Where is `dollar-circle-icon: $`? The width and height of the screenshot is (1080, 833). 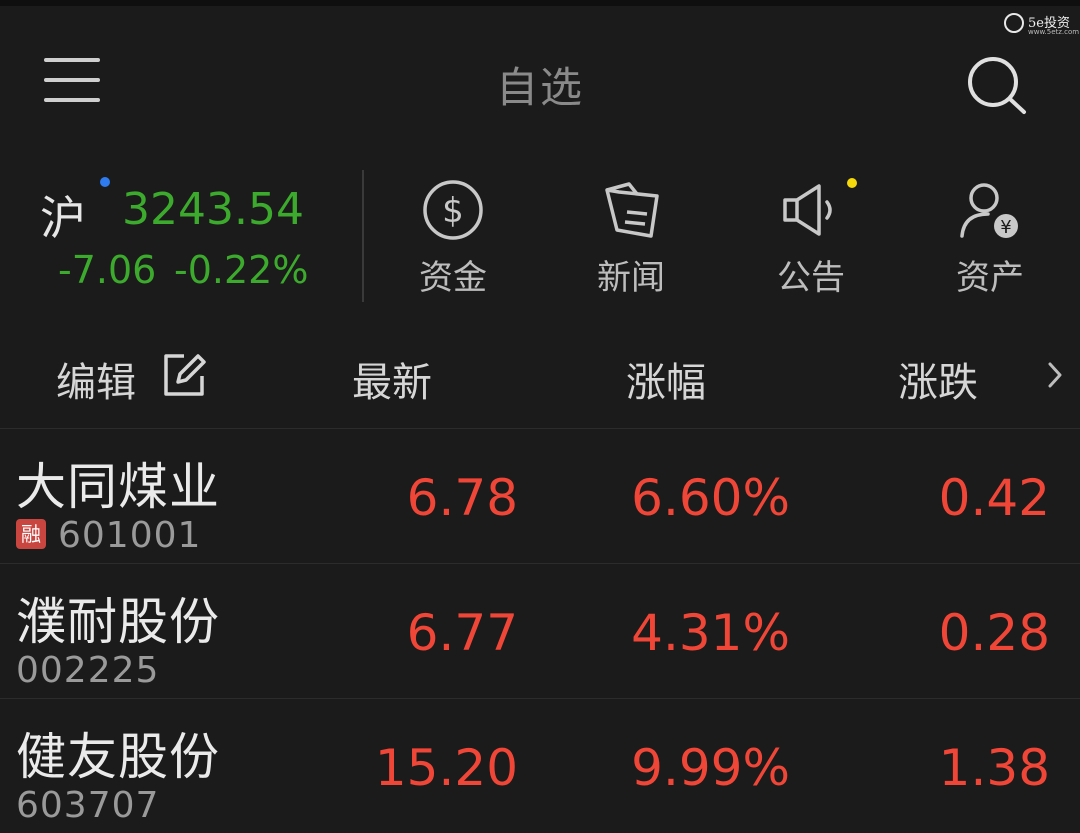
dollar-circle-icon: $ is located at coordinates (453, 210).